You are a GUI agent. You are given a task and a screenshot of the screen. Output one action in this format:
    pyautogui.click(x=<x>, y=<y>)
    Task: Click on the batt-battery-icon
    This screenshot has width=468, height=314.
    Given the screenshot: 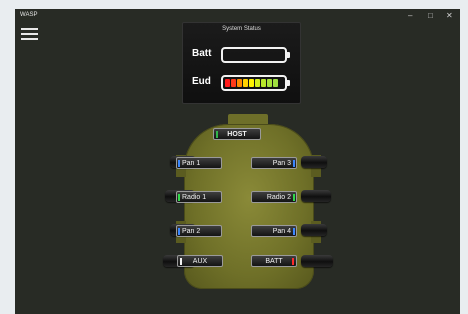 What is the action you would take?
    pyautogui.click(x=255, y=55)
    